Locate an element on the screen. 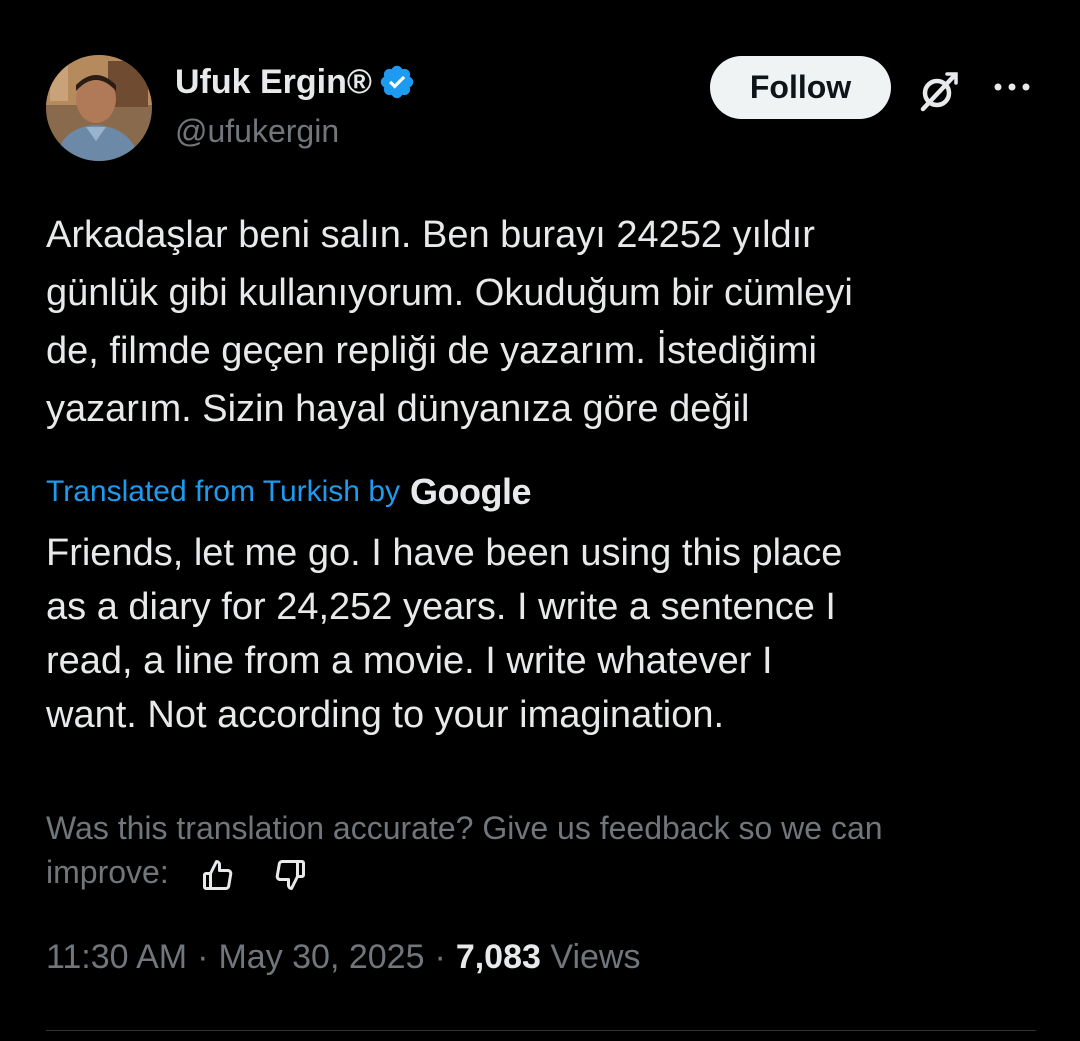  translation-attribution: Translated from Turkish by Google is located at coordinates (289, 492).